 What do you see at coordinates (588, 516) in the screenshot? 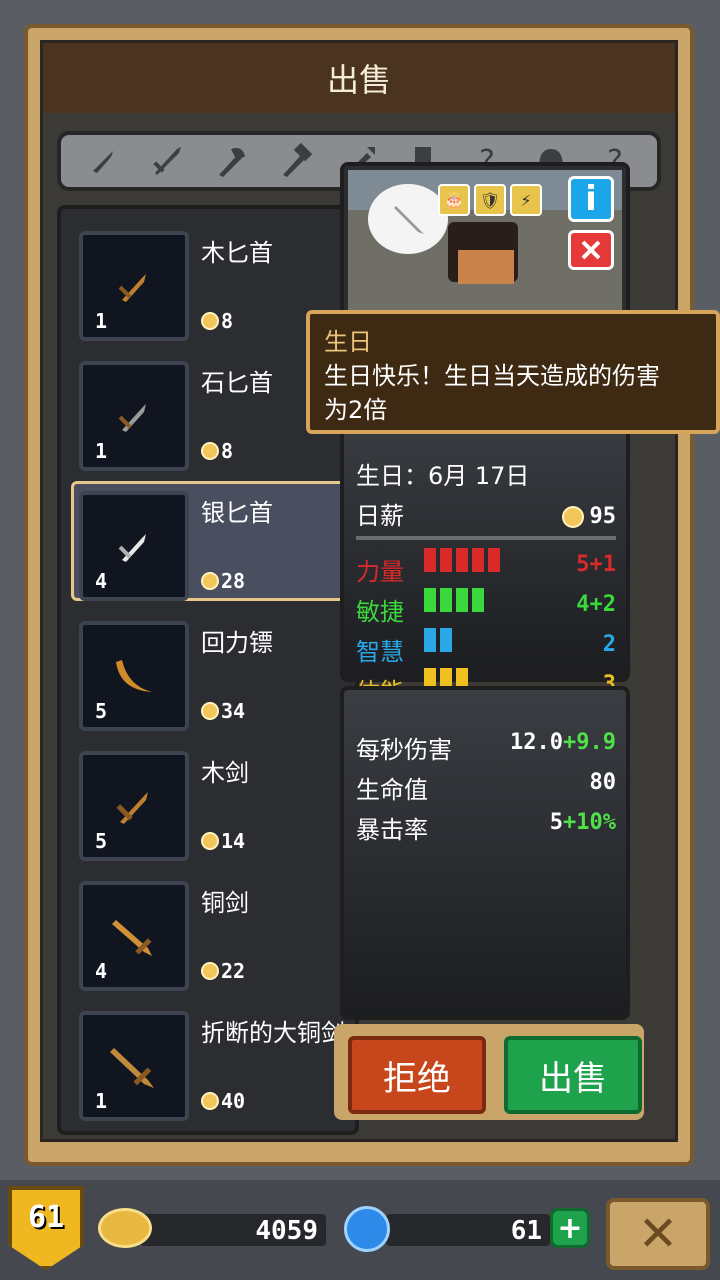
I see `salary-value: 95` at bounding box center [588, 516].